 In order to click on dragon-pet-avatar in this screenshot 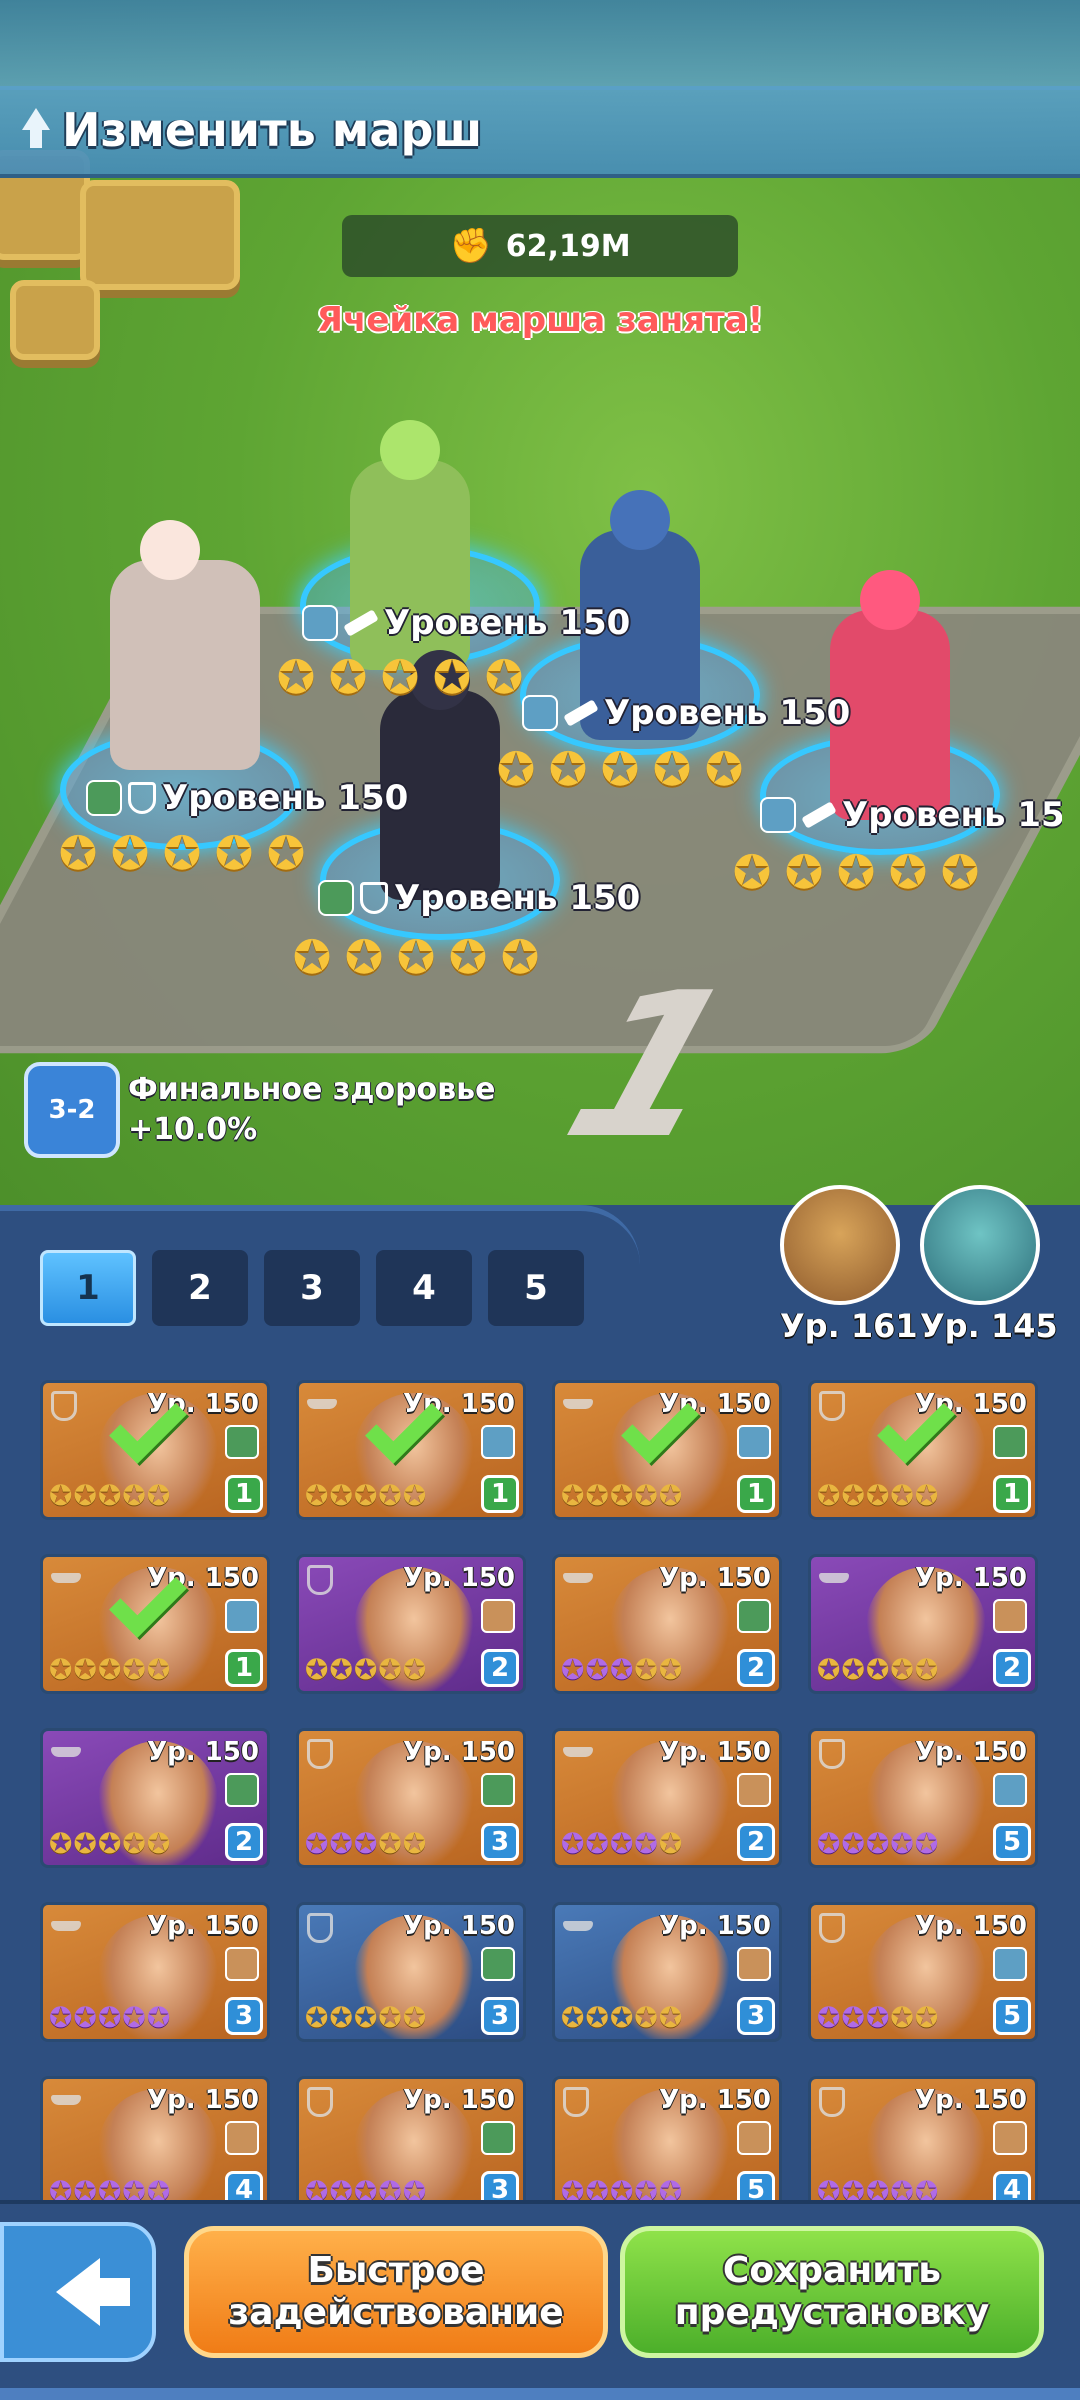, I will do `click(980, 1245)`.